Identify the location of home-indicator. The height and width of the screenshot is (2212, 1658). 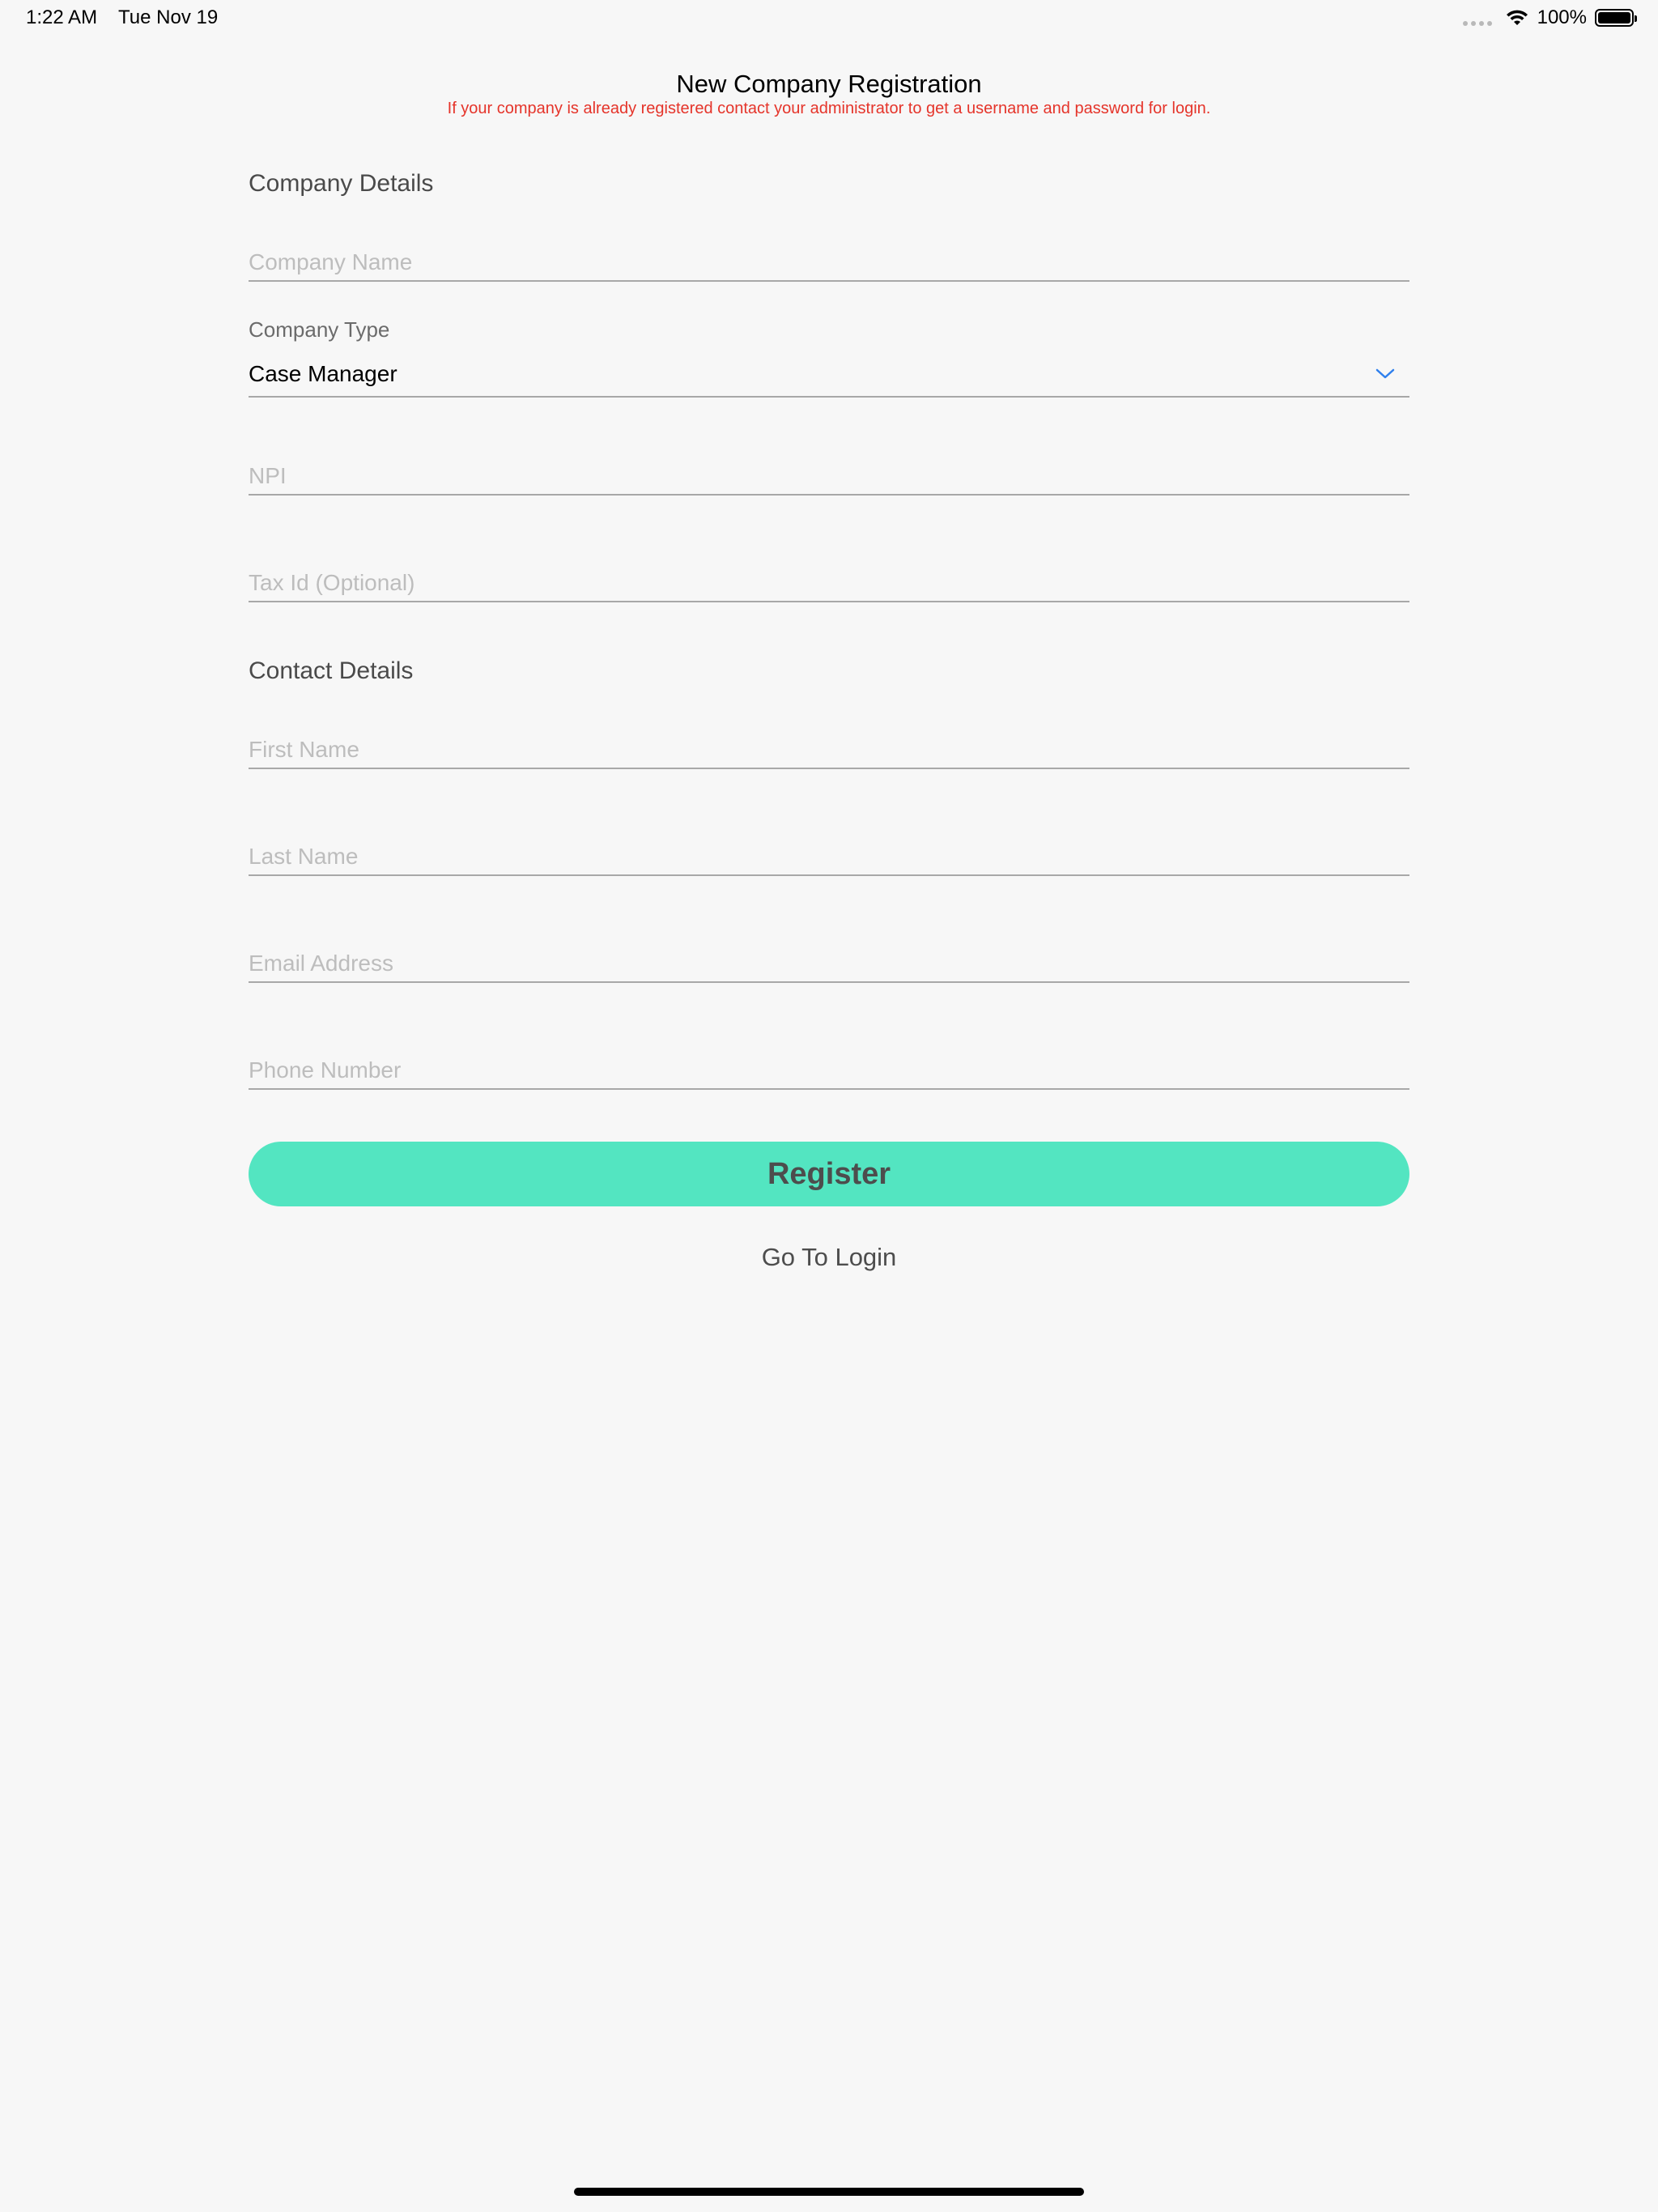
(829, 2192).